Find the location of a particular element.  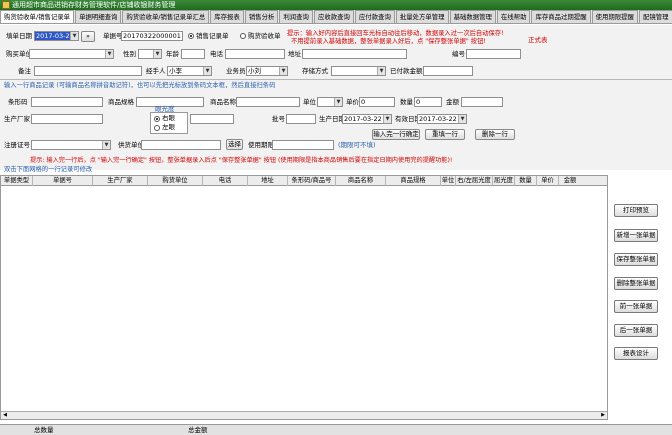

col-buyer: 购货单位 is located at coordinates (175, 181).